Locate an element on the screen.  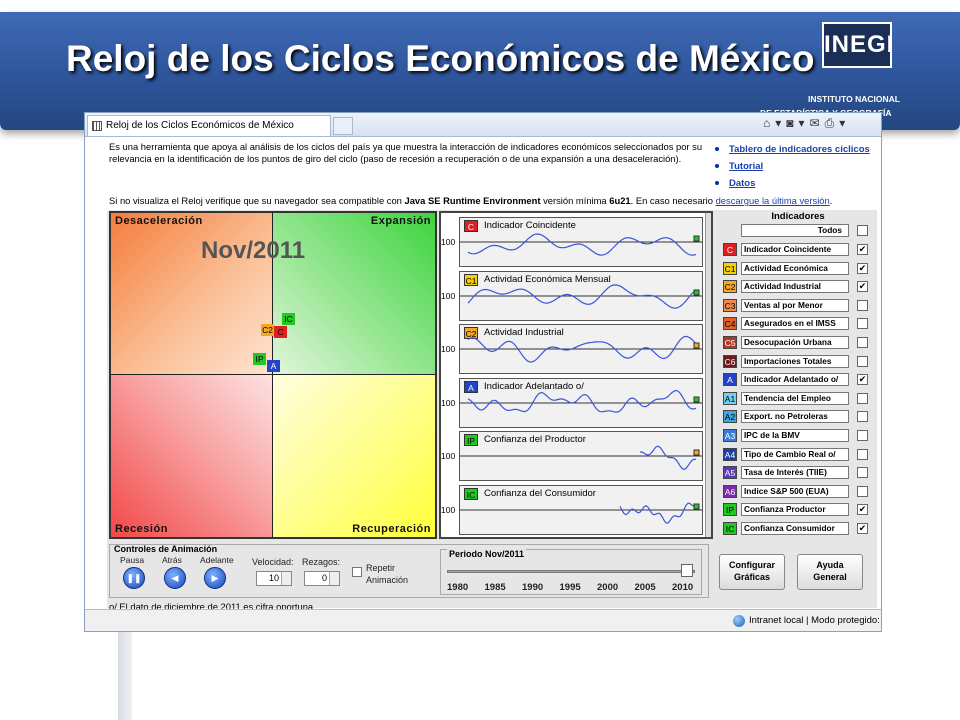
feeds-icon: ◙▾ is located at coordinates (797, 123).